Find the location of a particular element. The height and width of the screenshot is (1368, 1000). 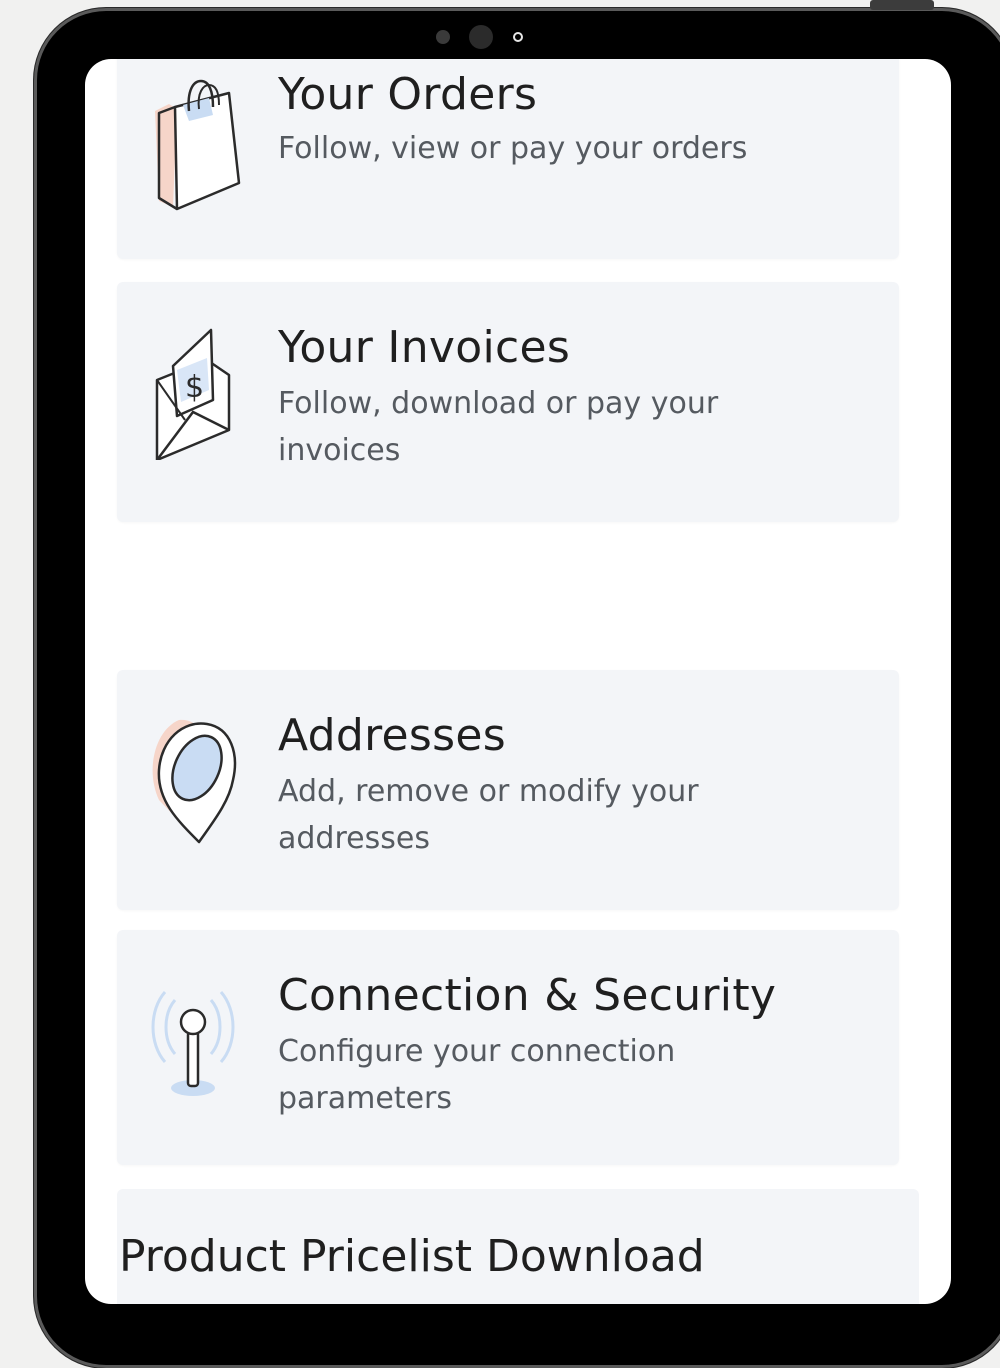

orders-description: Follow, view or pay your orders is located at coordinates (513, 148).